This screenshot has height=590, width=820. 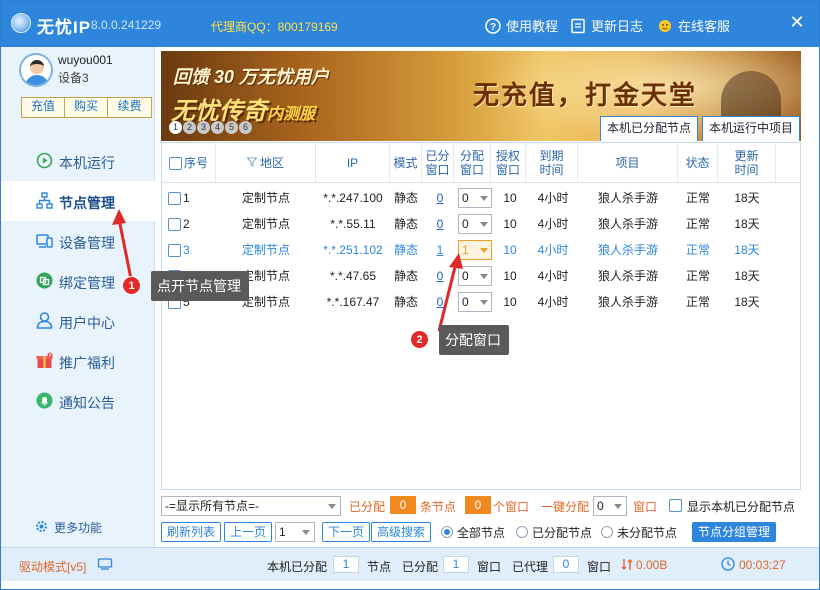 I want to click on avatar, so click(x=36, y=70).